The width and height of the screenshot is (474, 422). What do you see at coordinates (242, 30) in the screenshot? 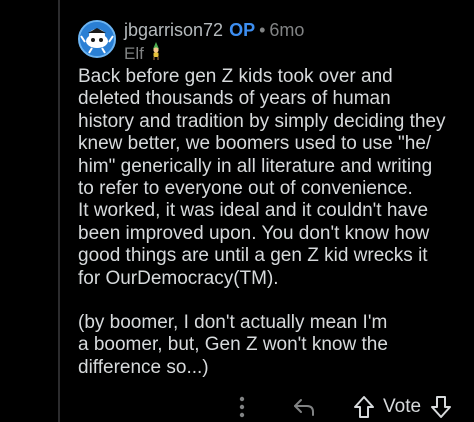
I see `op-badge: OP` at bounding box center [242, 30].